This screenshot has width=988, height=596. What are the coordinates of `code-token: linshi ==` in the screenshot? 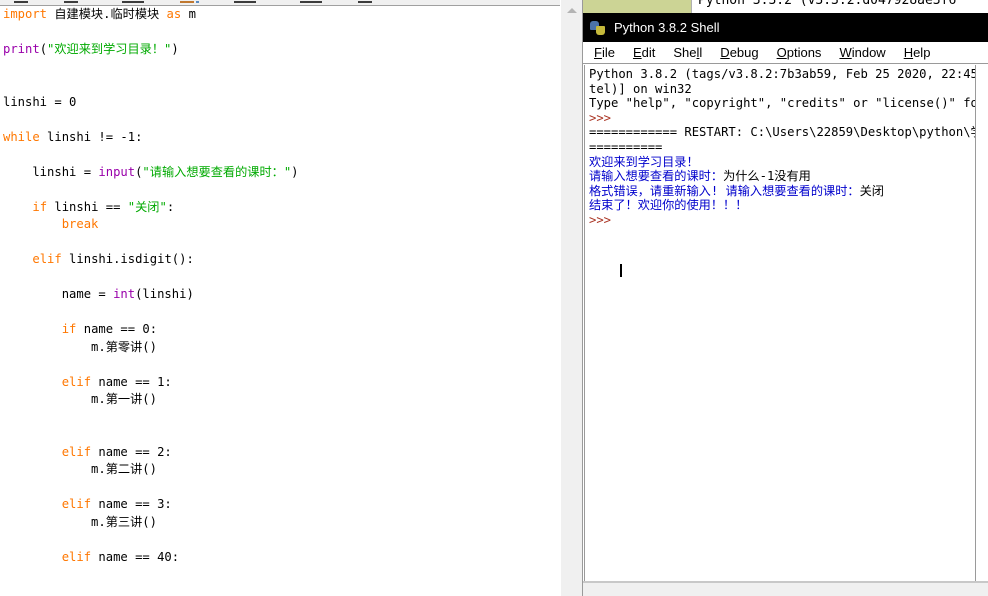 It's located at (87, 206).